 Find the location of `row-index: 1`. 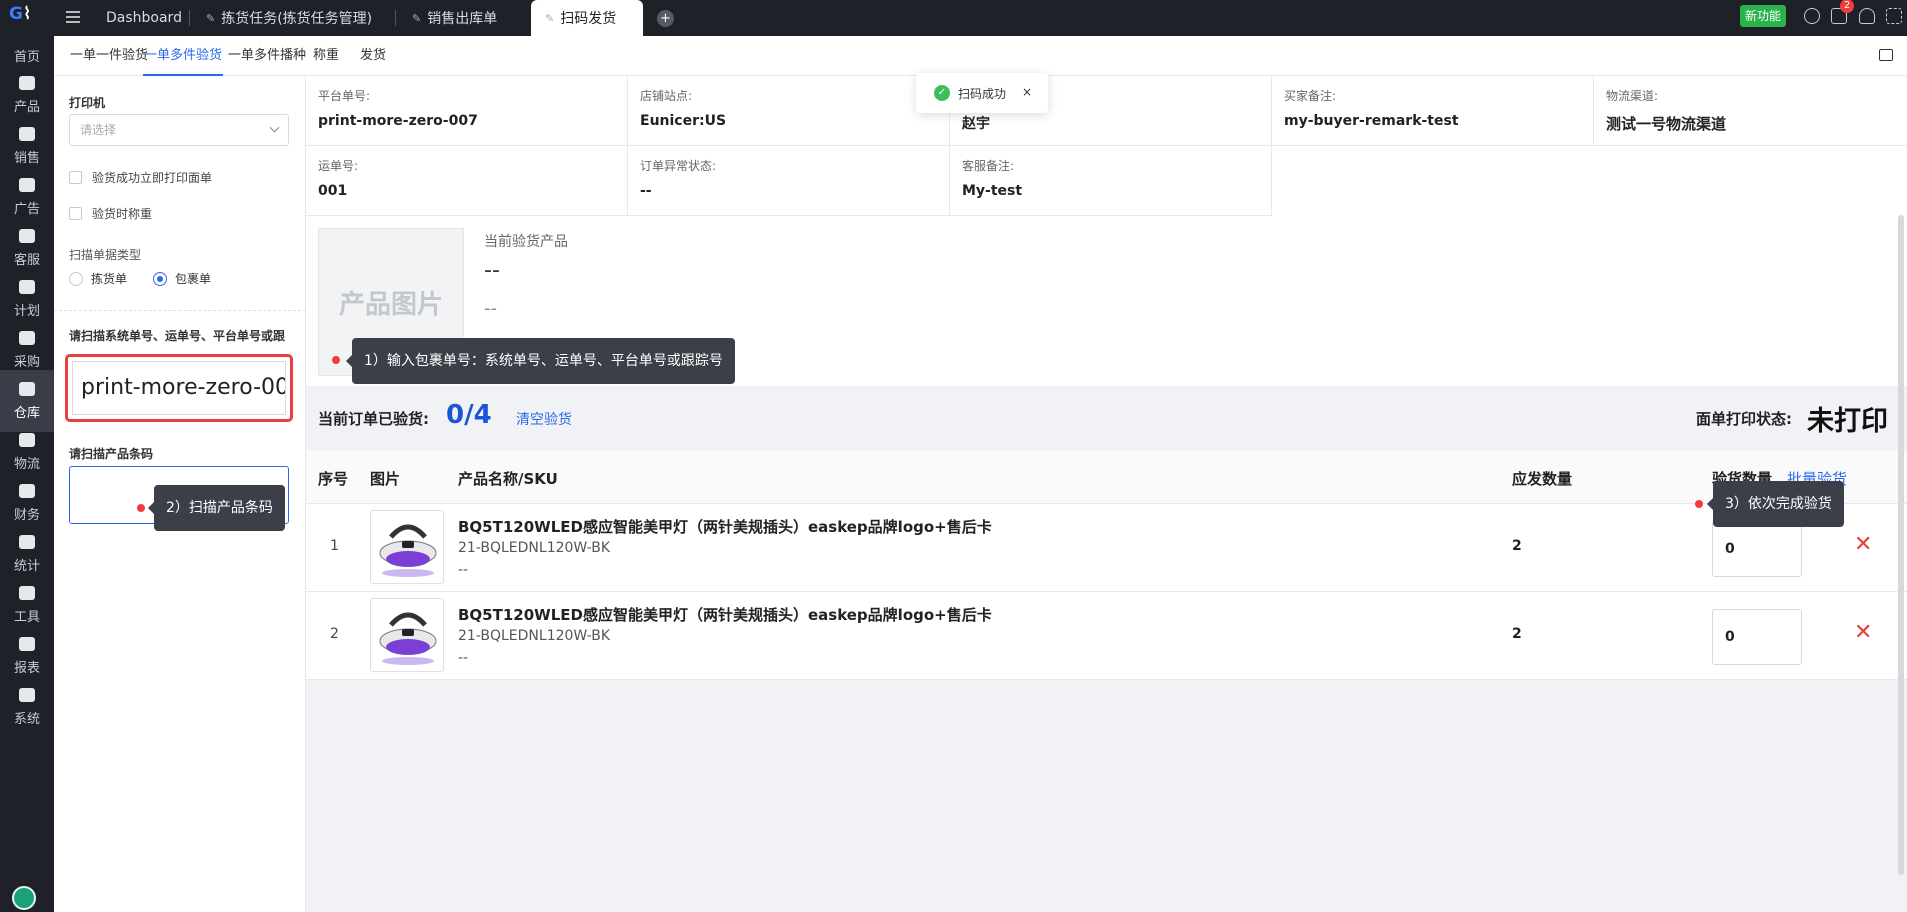

row-index: 1 is located at coordinates (334, 546).